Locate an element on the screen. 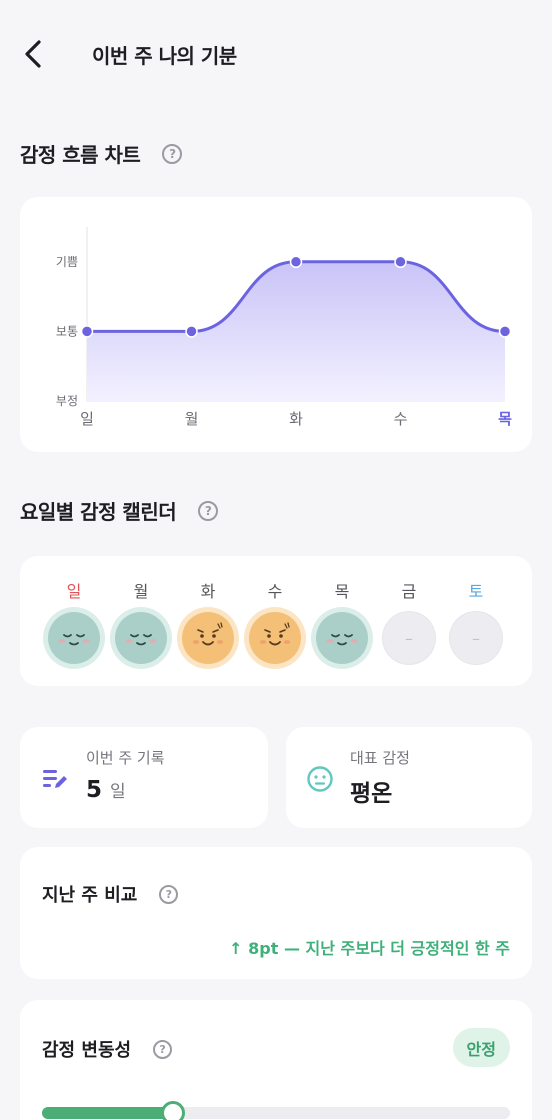 This screenshot has width=552, height=1120. variability-fill is located at coordinates (108, 1113).